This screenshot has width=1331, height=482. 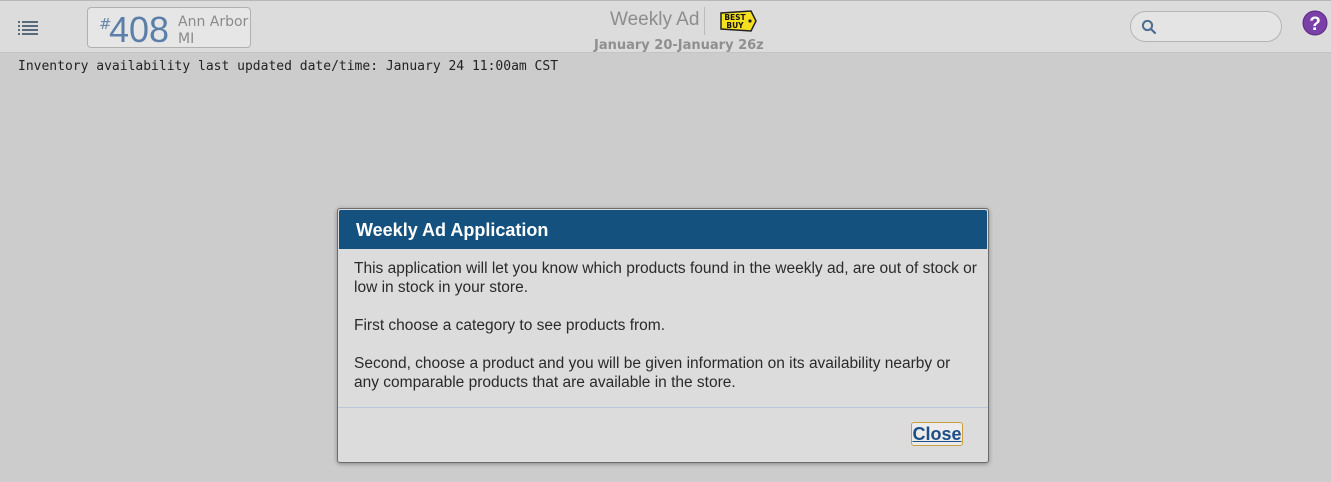 I want to click on search-box, so click(x=1206, y=26).